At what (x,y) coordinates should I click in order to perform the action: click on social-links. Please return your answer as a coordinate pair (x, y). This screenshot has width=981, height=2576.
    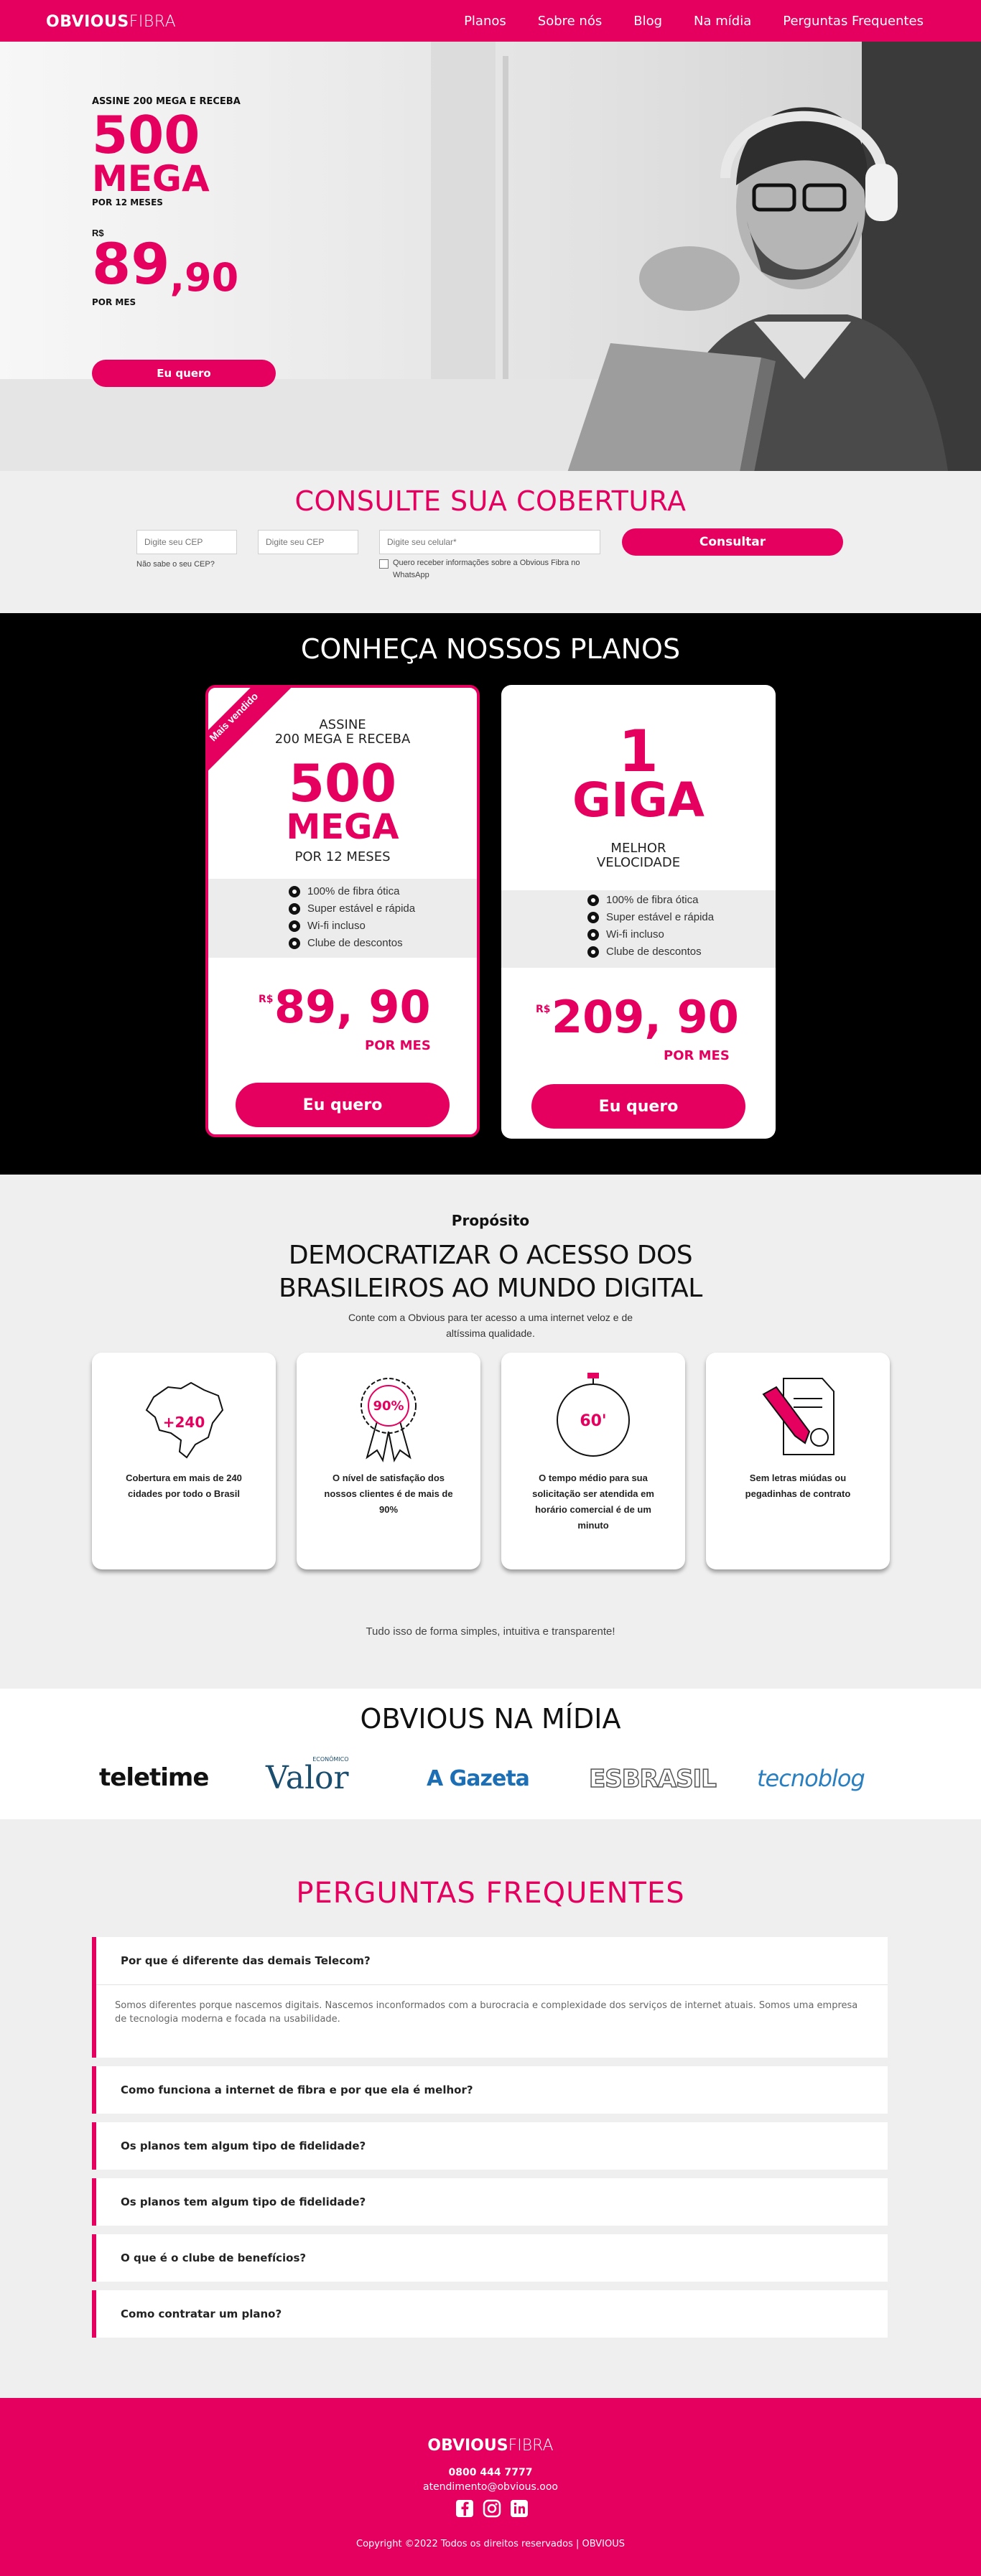
    Looking at the image, I should click on (492, 2508).